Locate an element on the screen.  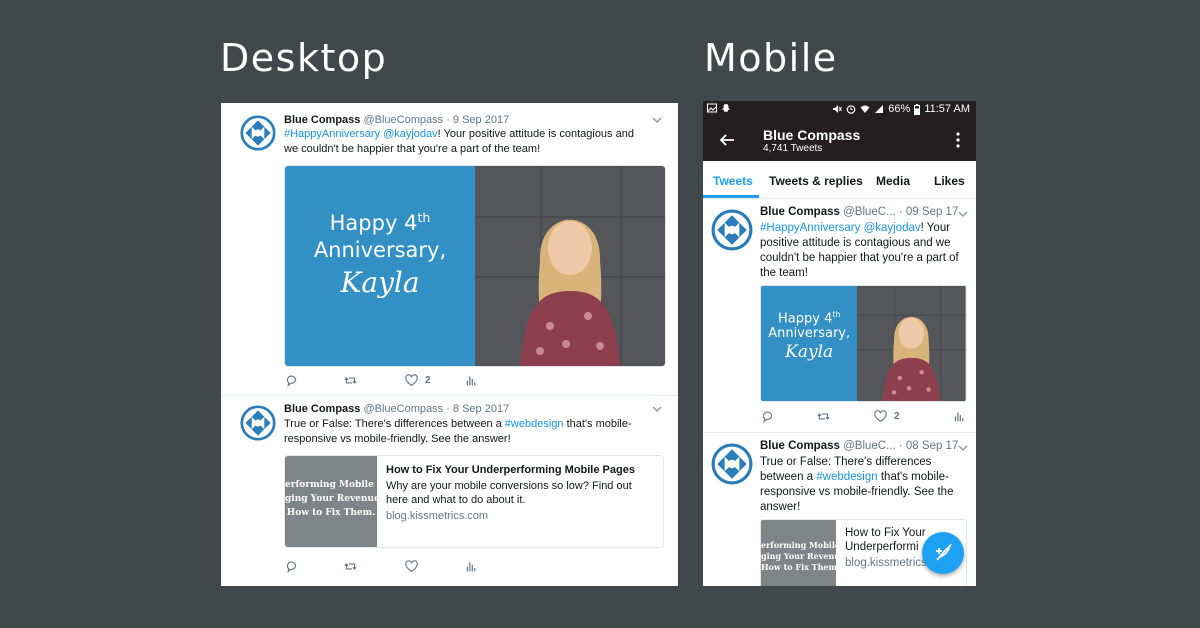
analytics-icon is located at coordinates (471, 566).